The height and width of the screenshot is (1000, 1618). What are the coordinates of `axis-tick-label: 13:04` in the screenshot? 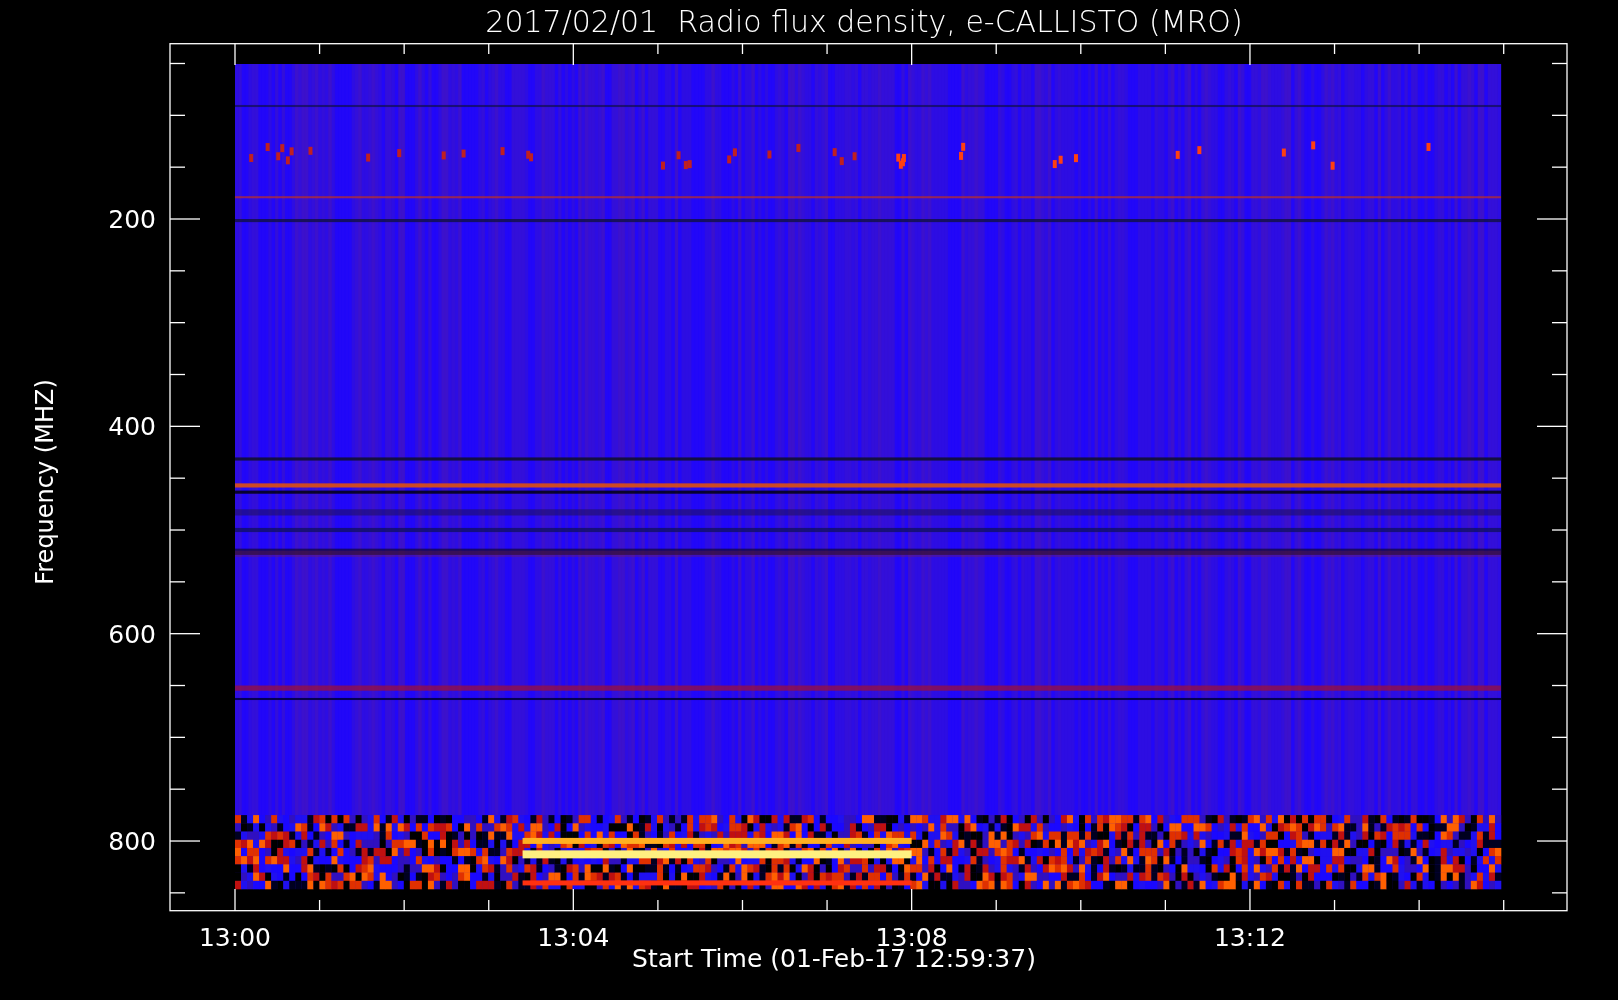 It's located at (573, 936).